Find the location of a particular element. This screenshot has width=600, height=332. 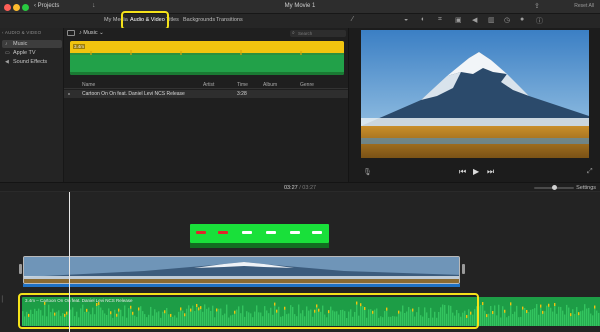

total-time: 03:27 is located at coordinates (309, 188).